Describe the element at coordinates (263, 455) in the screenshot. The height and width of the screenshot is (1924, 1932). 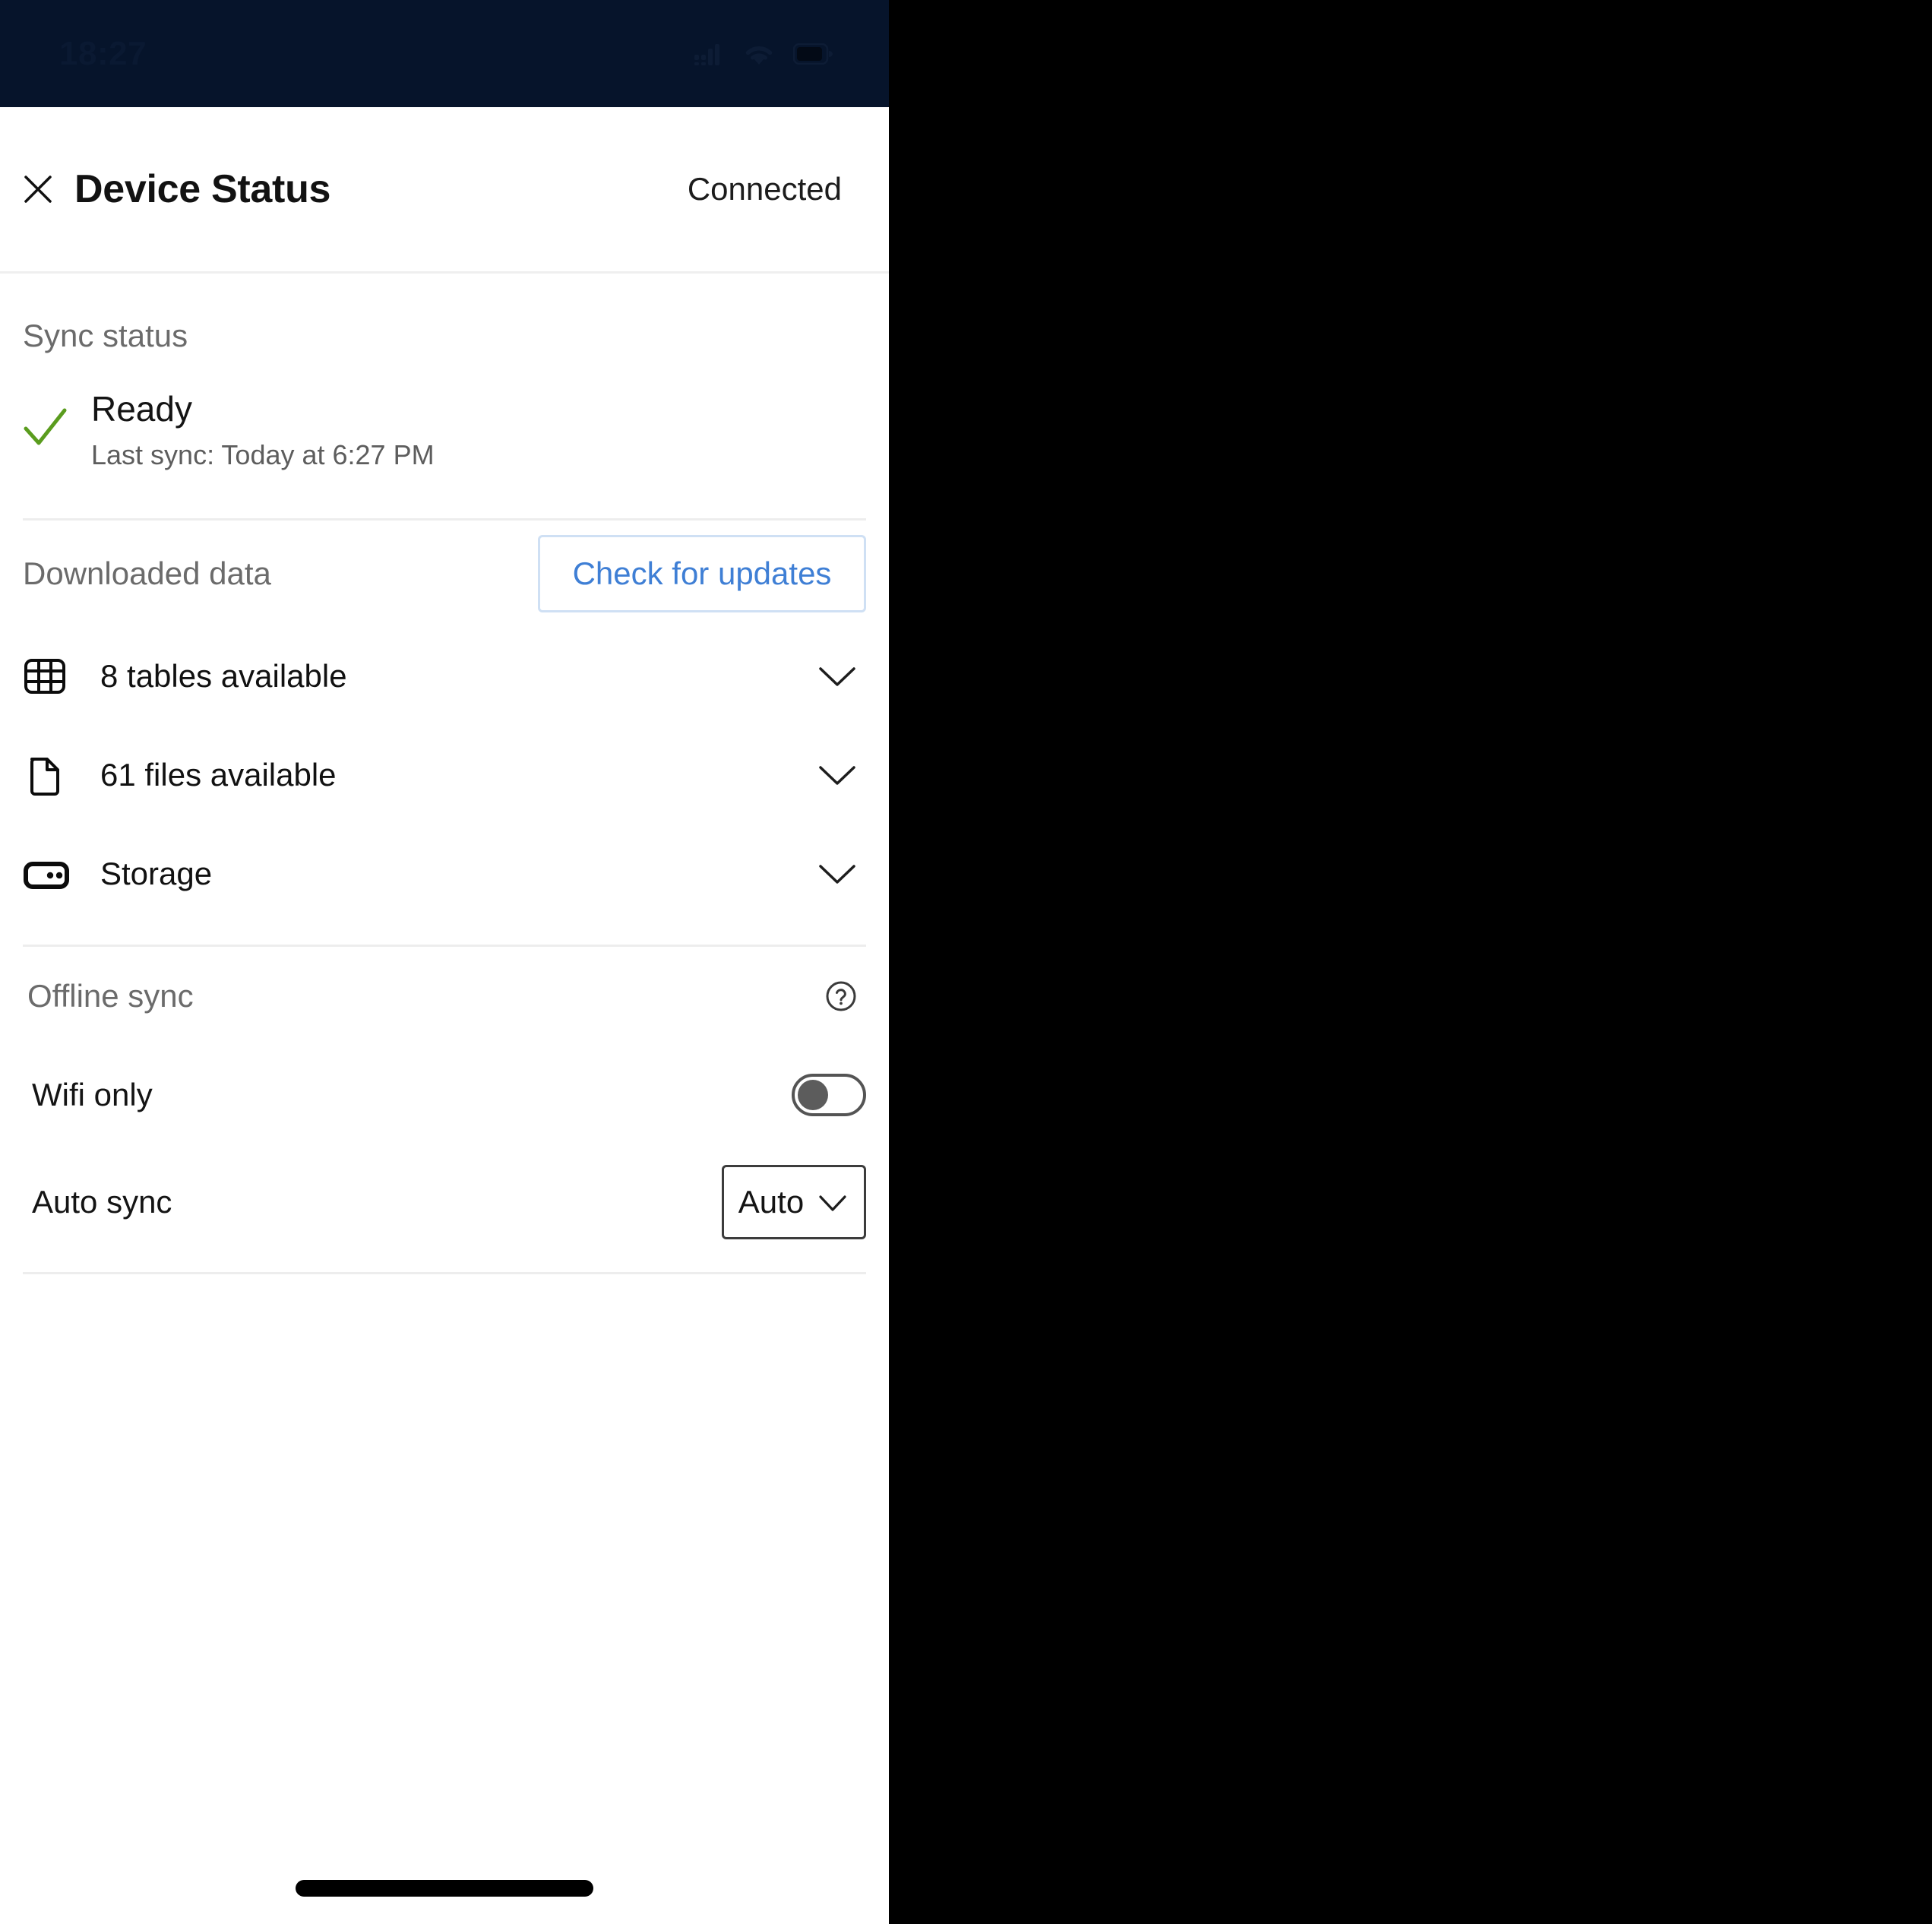
I see `last-sync-label: Last sync: Today at 6:27 PM` at that location.